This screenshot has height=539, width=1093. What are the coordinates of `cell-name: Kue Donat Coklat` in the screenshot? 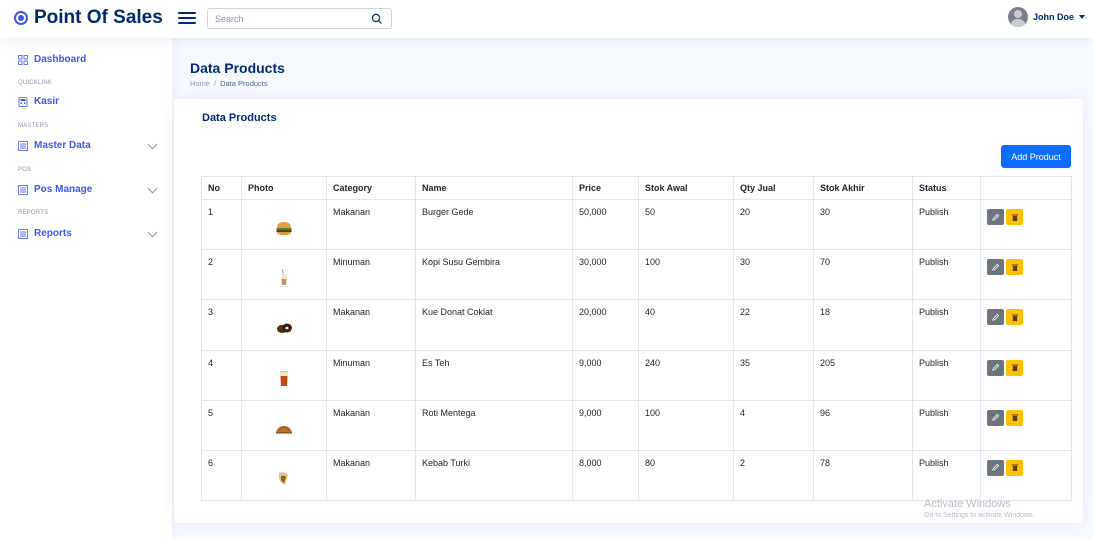 It's located at (494, 325).